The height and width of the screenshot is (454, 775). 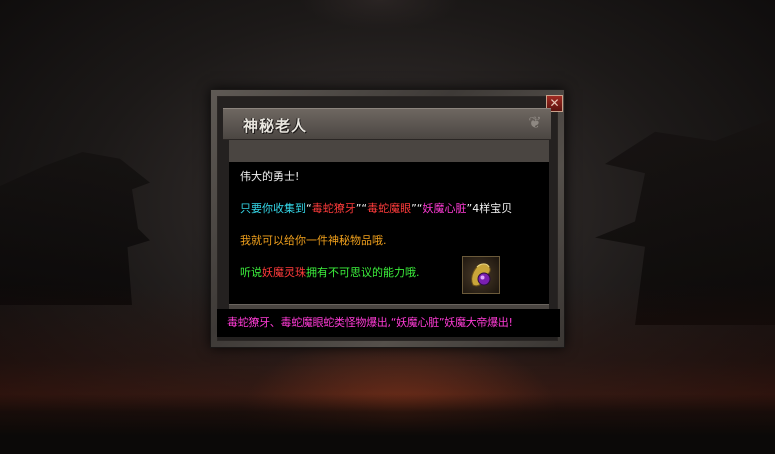 I want to click on crowd-silhouette, so click(x=387, y=424).